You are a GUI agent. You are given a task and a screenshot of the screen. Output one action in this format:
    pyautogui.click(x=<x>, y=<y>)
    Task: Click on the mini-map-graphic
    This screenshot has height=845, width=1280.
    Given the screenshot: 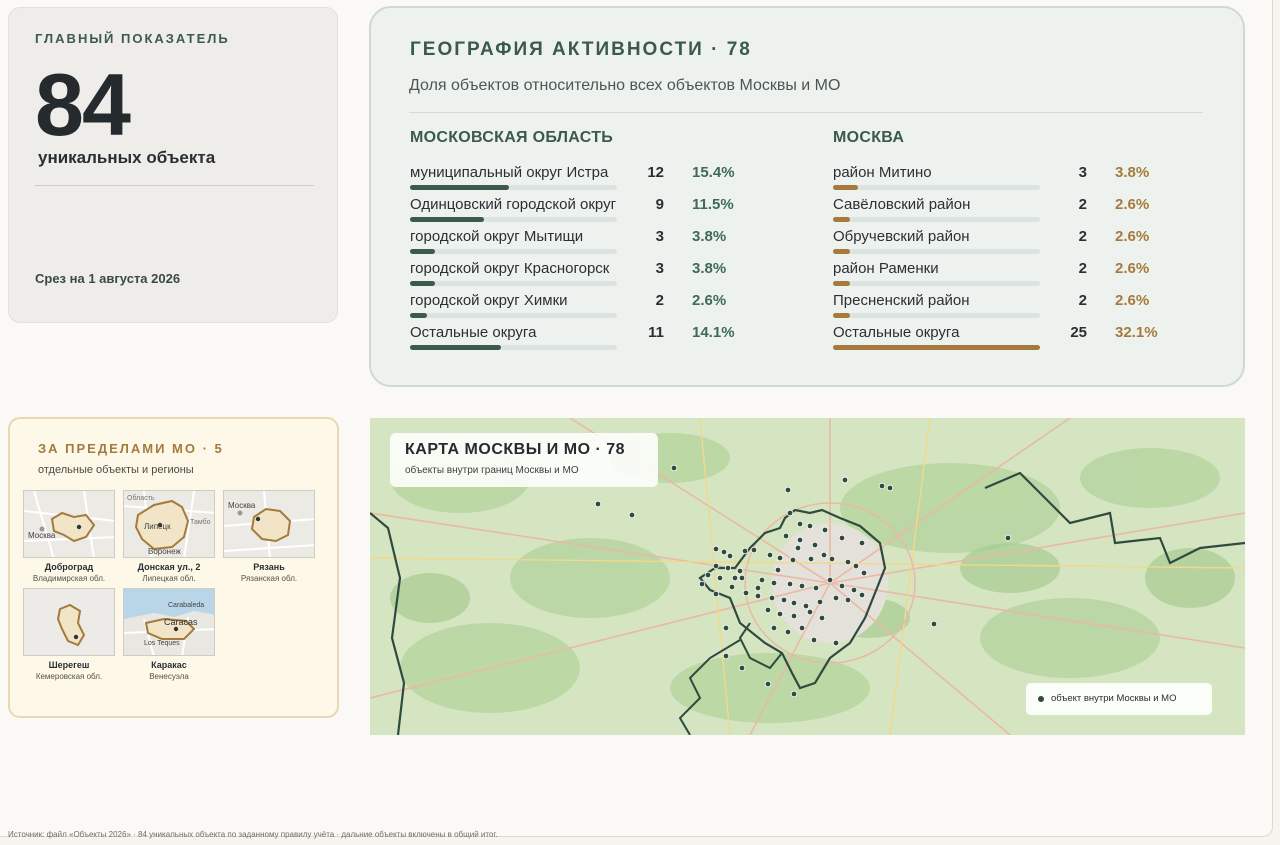 What is the action you would take?
    pyautogui.click(x=69, y=622)
    